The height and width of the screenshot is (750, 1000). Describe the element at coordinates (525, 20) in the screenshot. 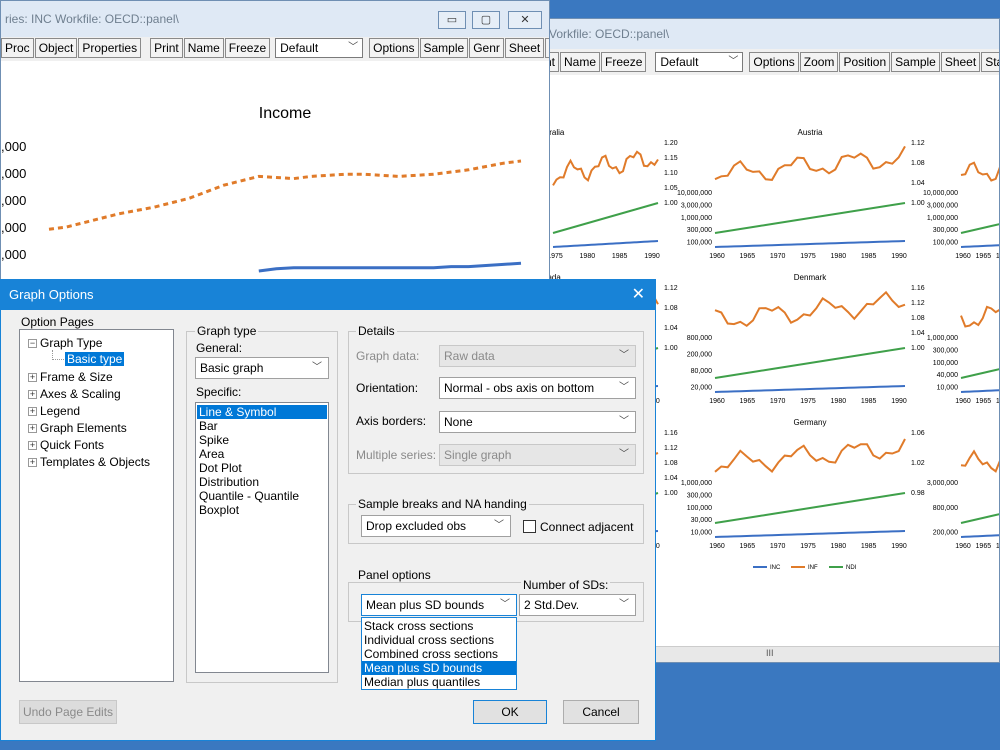

I see `close-window-button: ✕` at that location.